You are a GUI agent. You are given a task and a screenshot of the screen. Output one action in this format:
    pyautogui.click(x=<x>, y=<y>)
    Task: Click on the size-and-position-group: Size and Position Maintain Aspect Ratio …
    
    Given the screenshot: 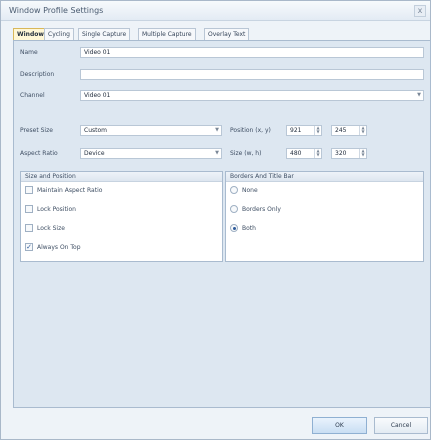 What is the action you would take?
    pyautogui.click(x=121, y=216)
    